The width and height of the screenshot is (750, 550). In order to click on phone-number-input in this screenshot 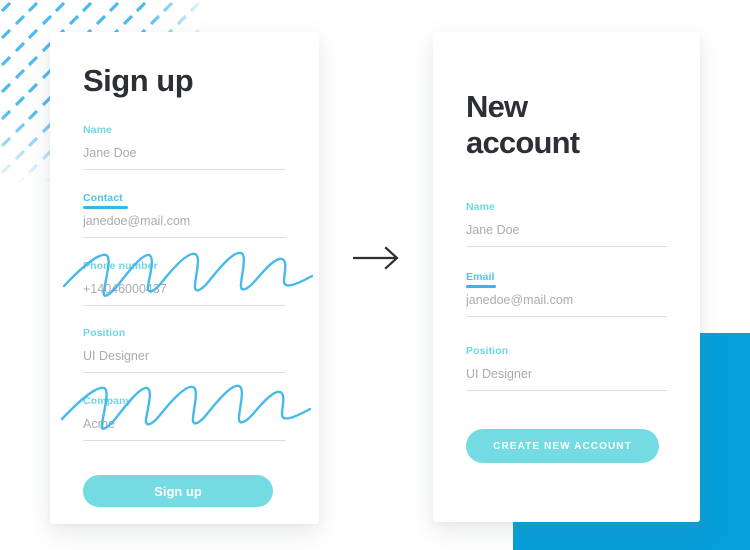, I will do `click(184, 294)`.